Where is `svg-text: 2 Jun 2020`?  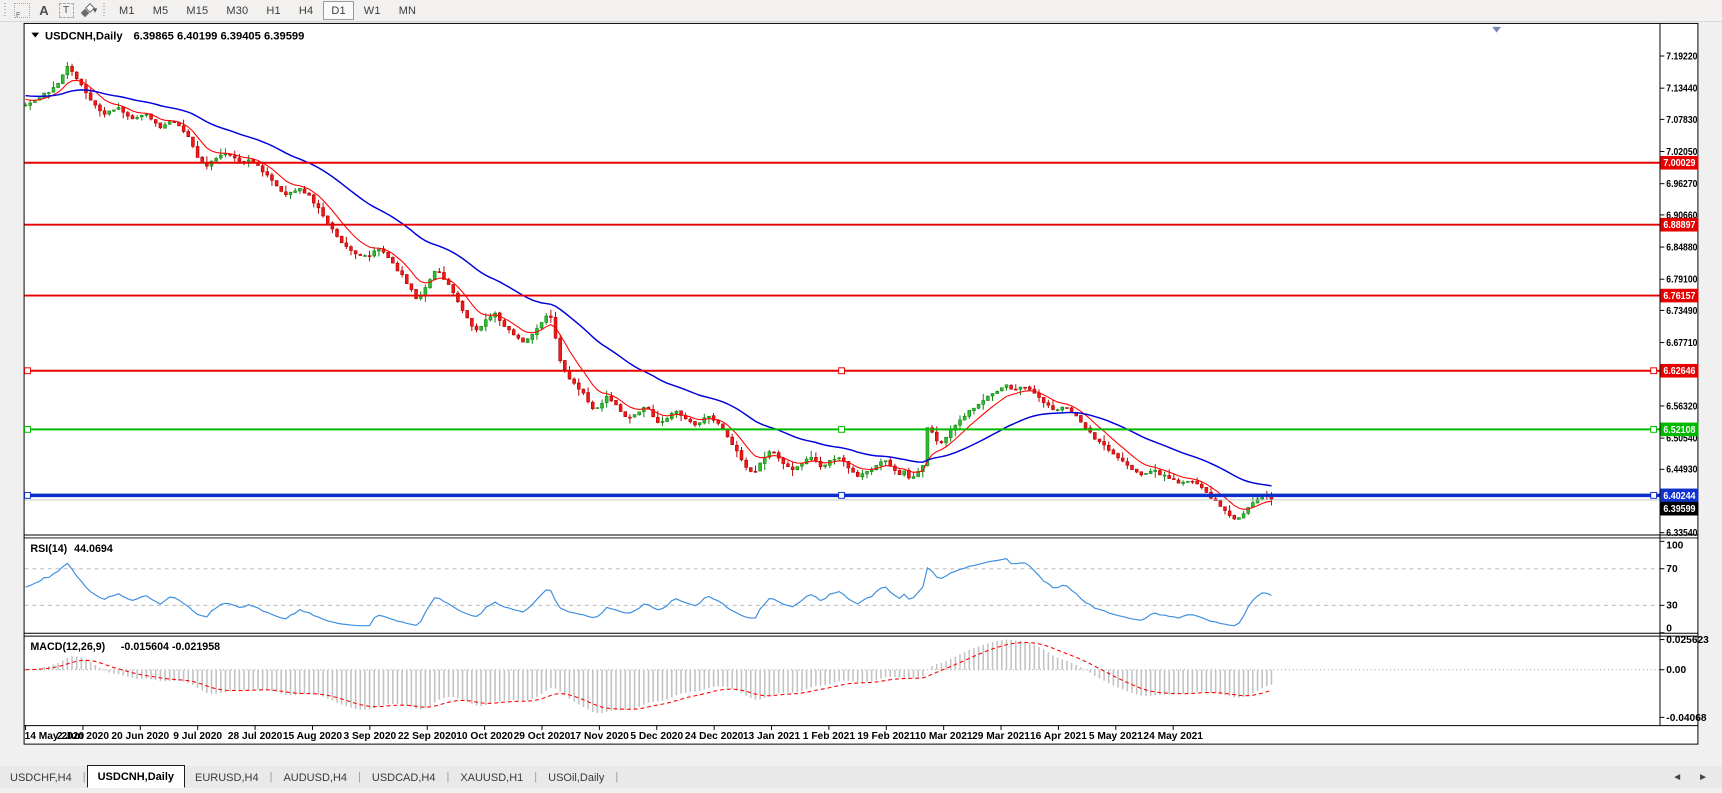 svg-text: 2 Jun 2020 is located at coordinates (83, 736).